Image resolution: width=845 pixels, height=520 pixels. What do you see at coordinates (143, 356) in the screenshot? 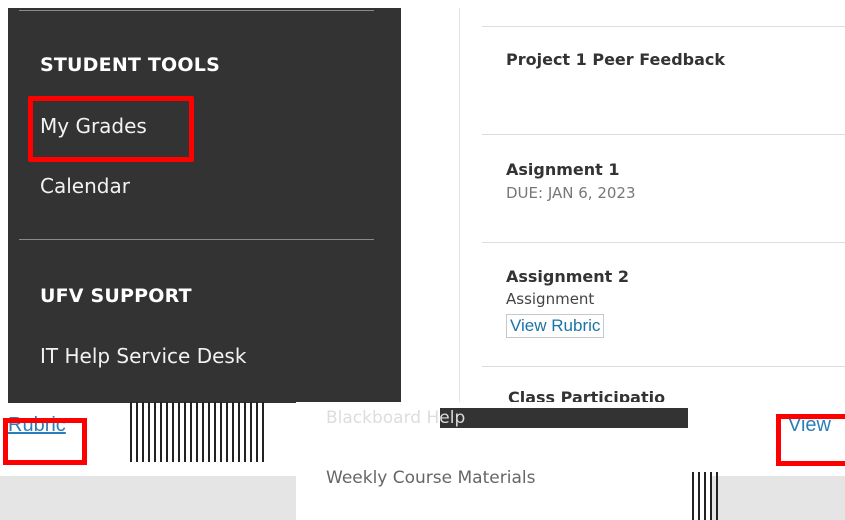
I see `sidebar-item-it-help: IT Help Service Desk` at bounding box center [143, 356].